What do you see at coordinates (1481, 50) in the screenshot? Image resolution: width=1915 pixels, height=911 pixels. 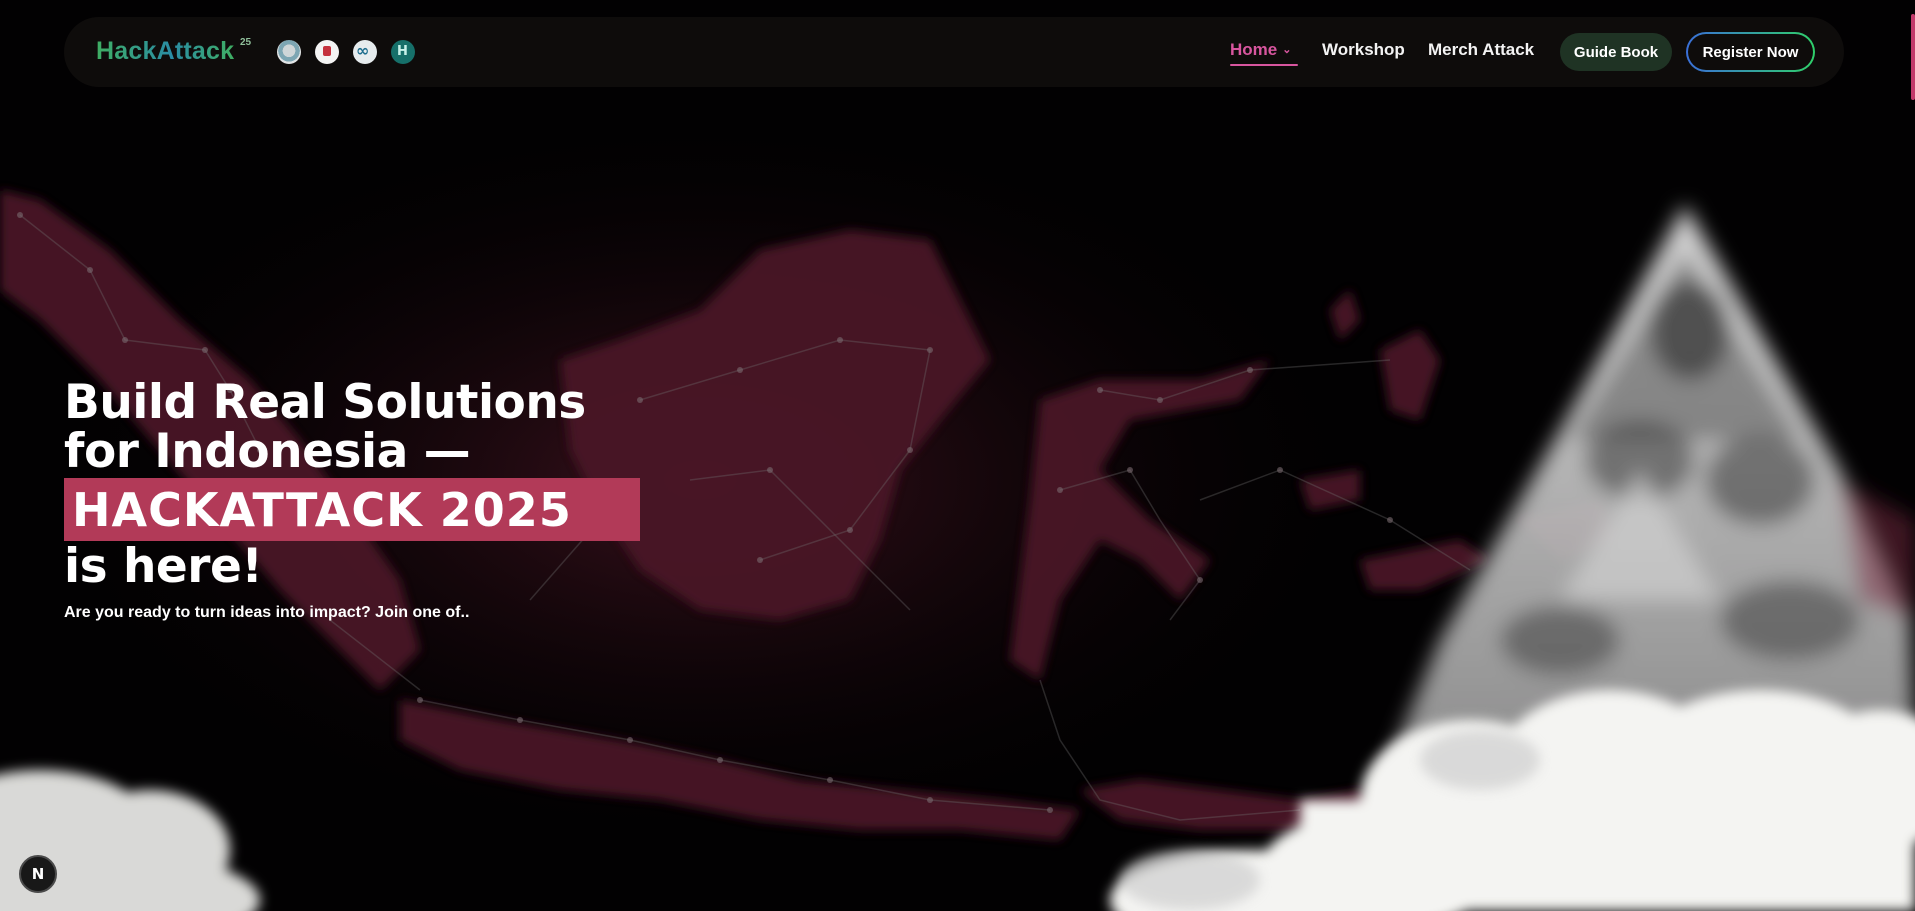 I see `nav-merch-attack-link: Merch Attack` at bounding box center [1481, 50].